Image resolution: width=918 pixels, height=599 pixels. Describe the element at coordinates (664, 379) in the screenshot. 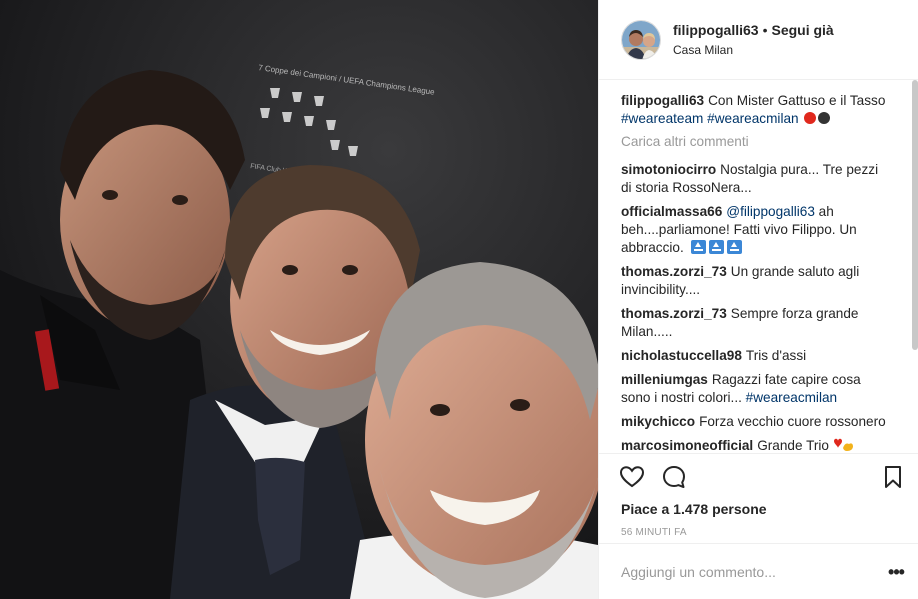

I see `comment-username: milleniumgas` at that location.